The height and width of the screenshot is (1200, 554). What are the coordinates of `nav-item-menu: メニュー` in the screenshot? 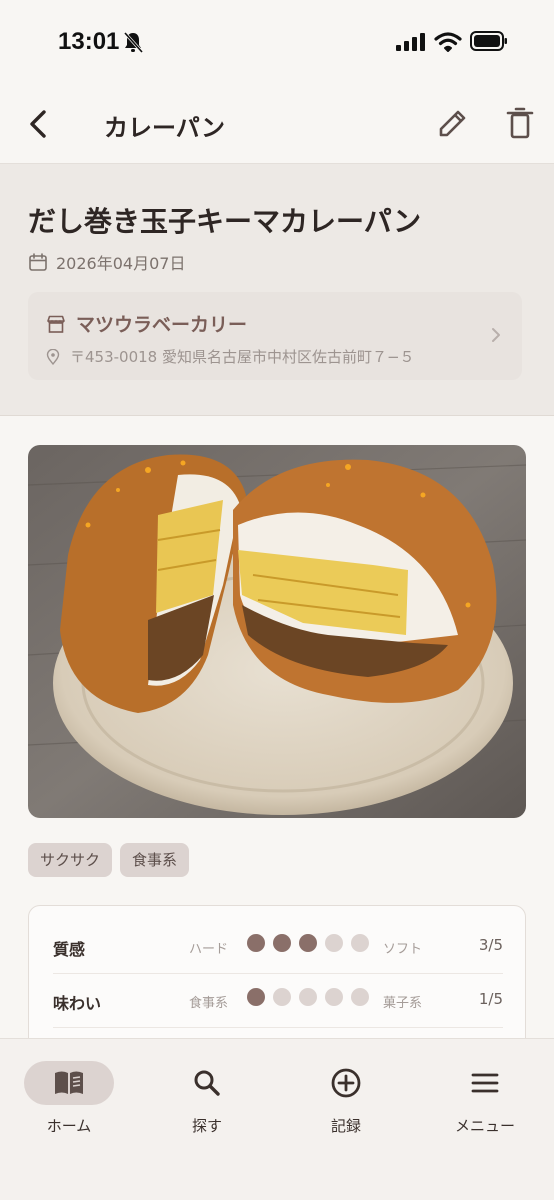 It's located at (485, 1111).